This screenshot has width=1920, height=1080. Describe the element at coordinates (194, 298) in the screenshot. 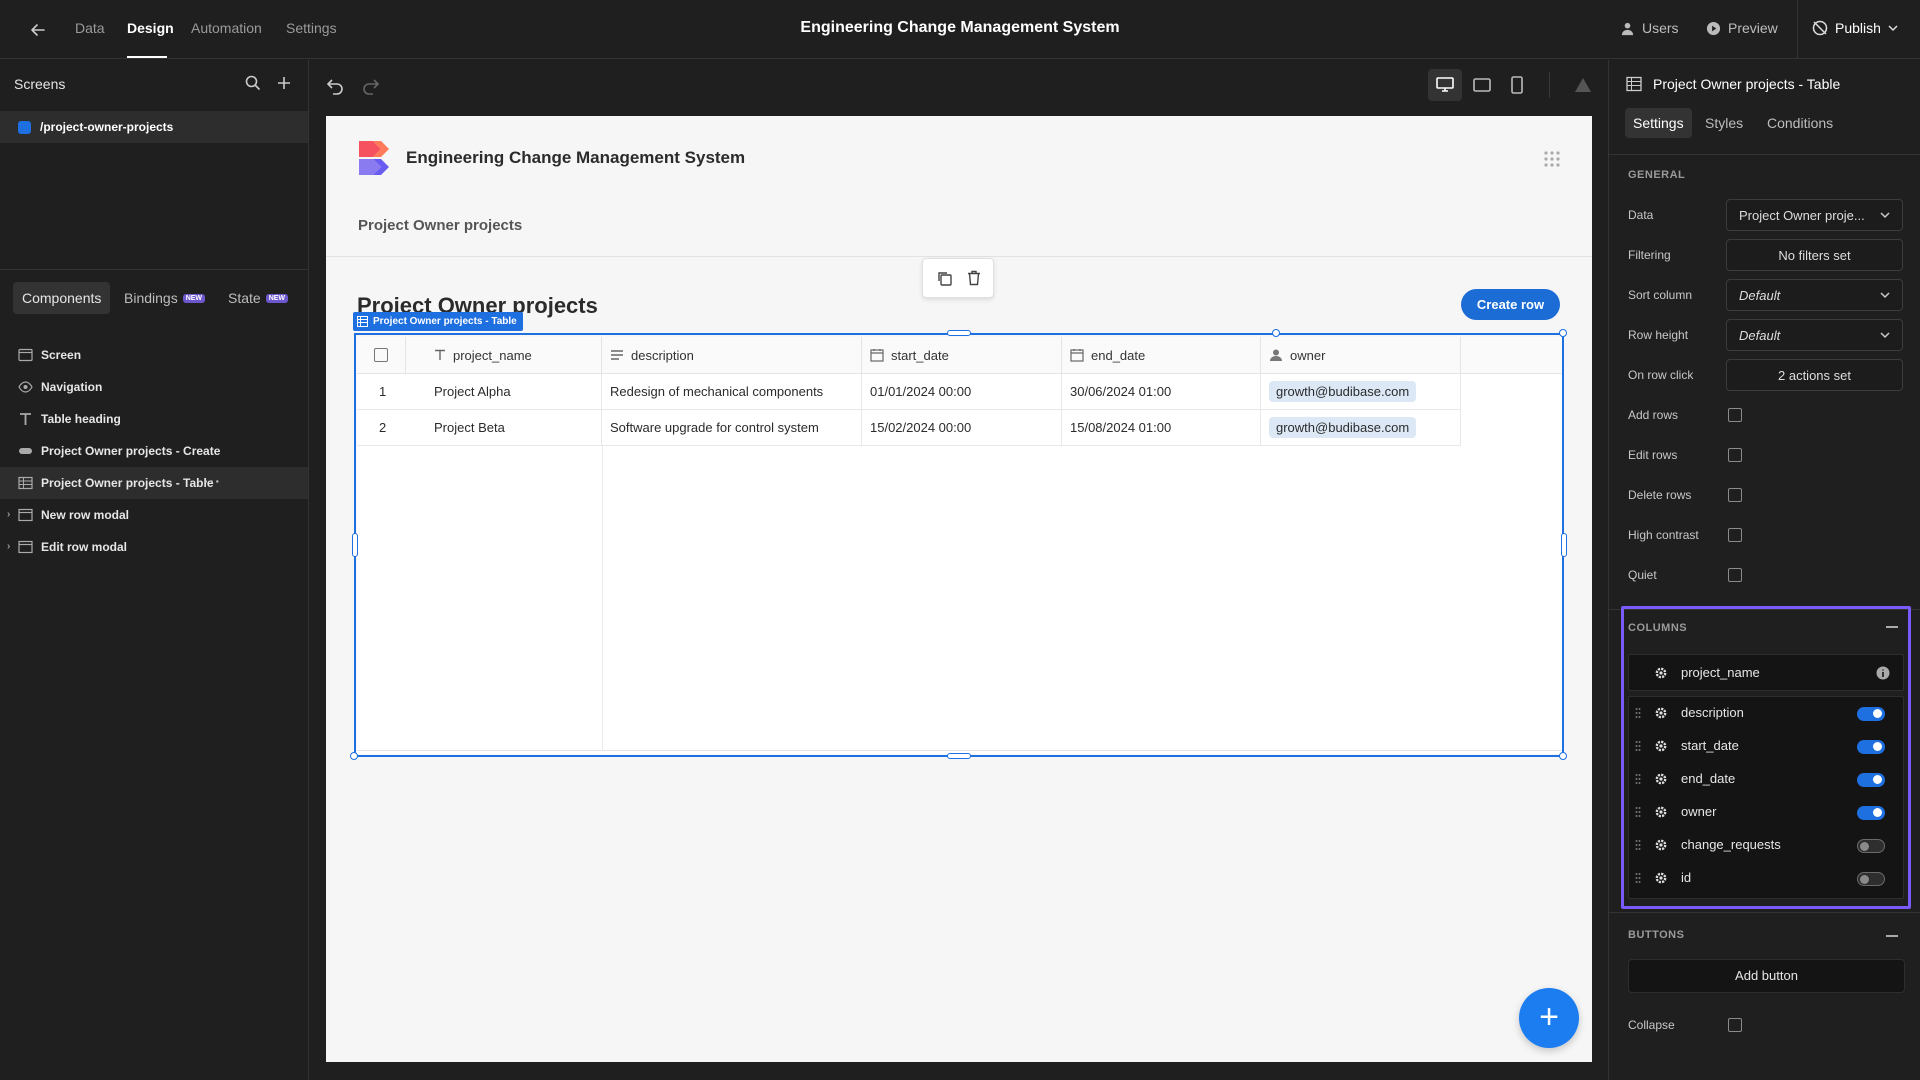

I see `new-badge: NEW` at that location.